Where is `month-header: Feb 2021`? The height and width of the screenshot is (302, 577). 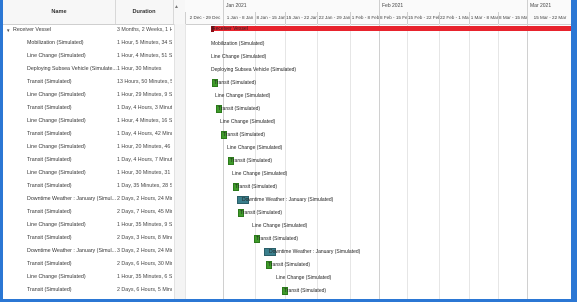
month-header: Feb 2021 is located at coordinates (454, 6).